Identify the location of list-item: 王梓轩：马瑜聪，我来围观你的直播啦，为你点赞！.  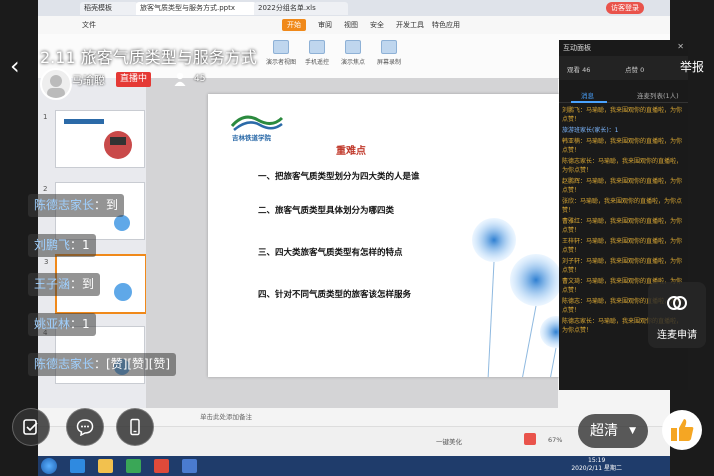
(622, 246).